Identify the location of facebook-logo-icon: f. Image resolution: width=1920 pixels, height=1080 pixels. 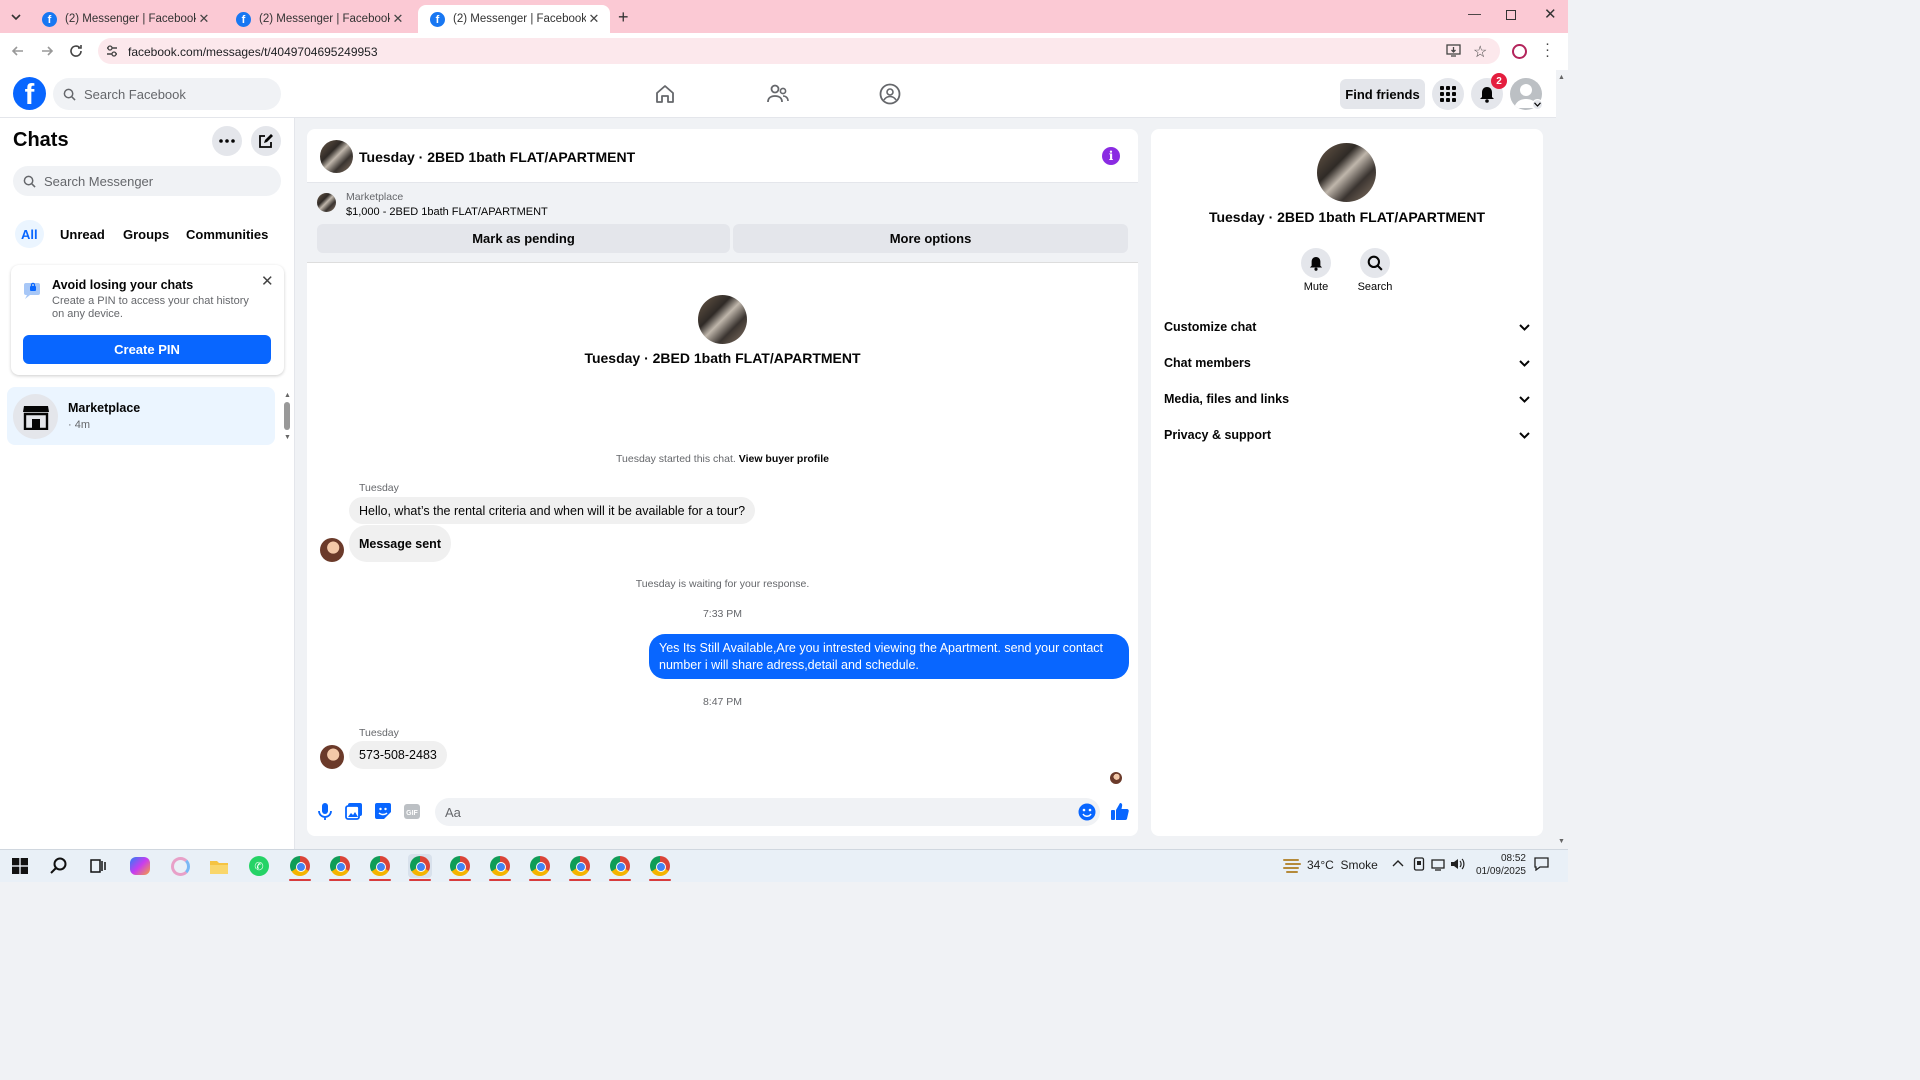
(29, 93).